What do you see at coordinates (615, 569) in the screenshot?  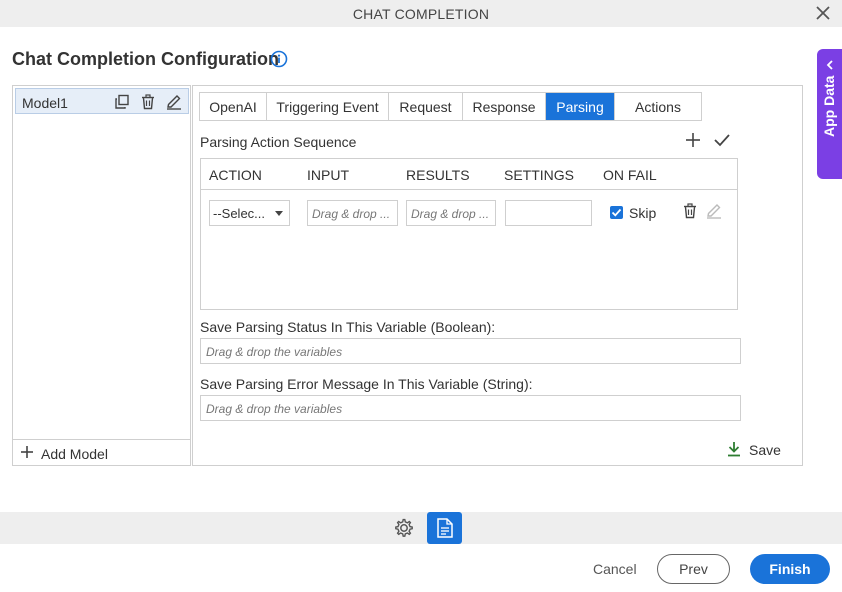 I see `cancel-button: Cancel` at bounding box center [615, 569].